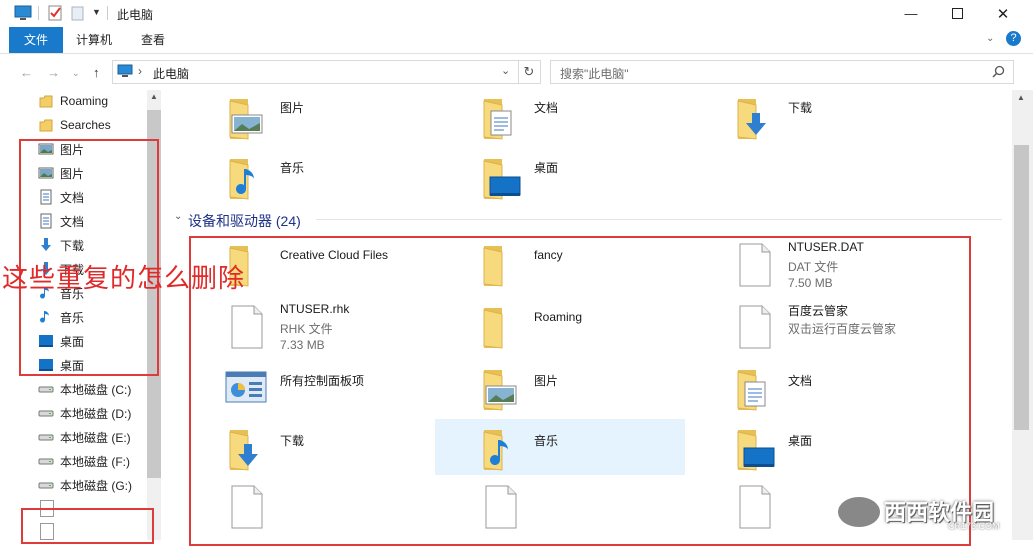 The image size is (1033, 546). Describe the element at coordinates (516, 13) in the screenshot. I see `title-bar: ▼ 此电脑 — ✕` at that location.